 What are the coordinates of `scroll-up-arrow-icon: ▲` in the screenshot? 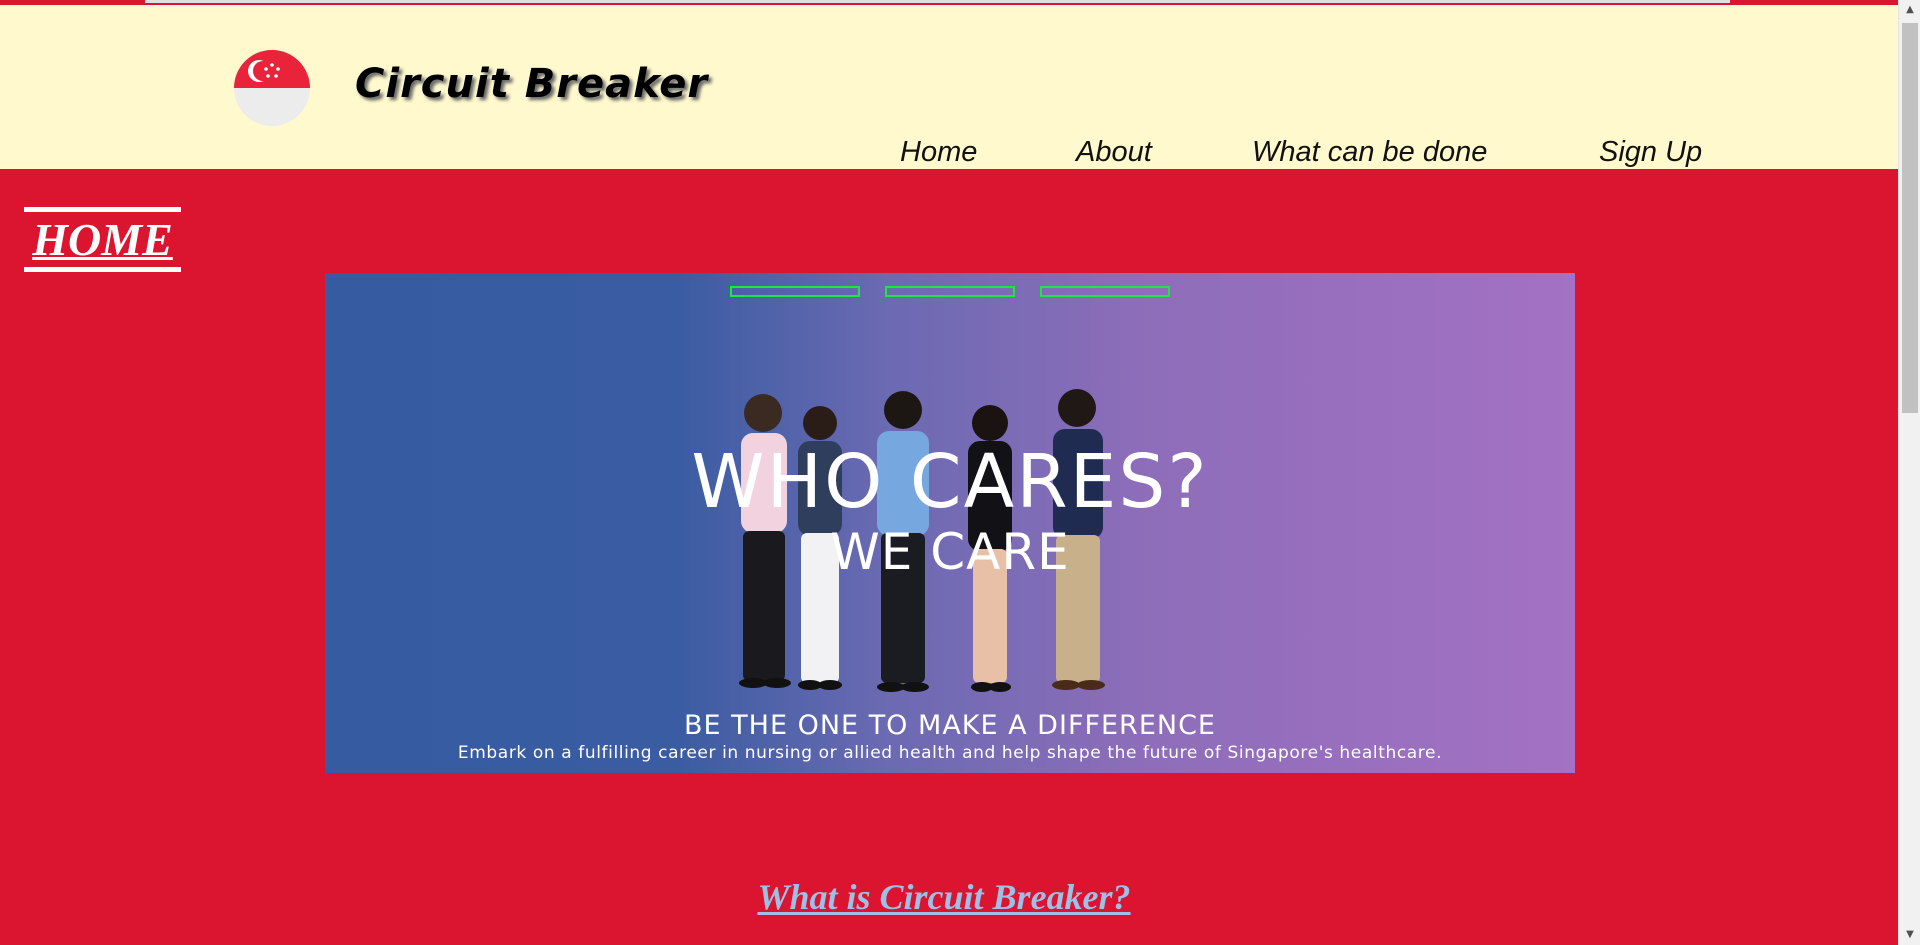 It's located at (1909, 10).